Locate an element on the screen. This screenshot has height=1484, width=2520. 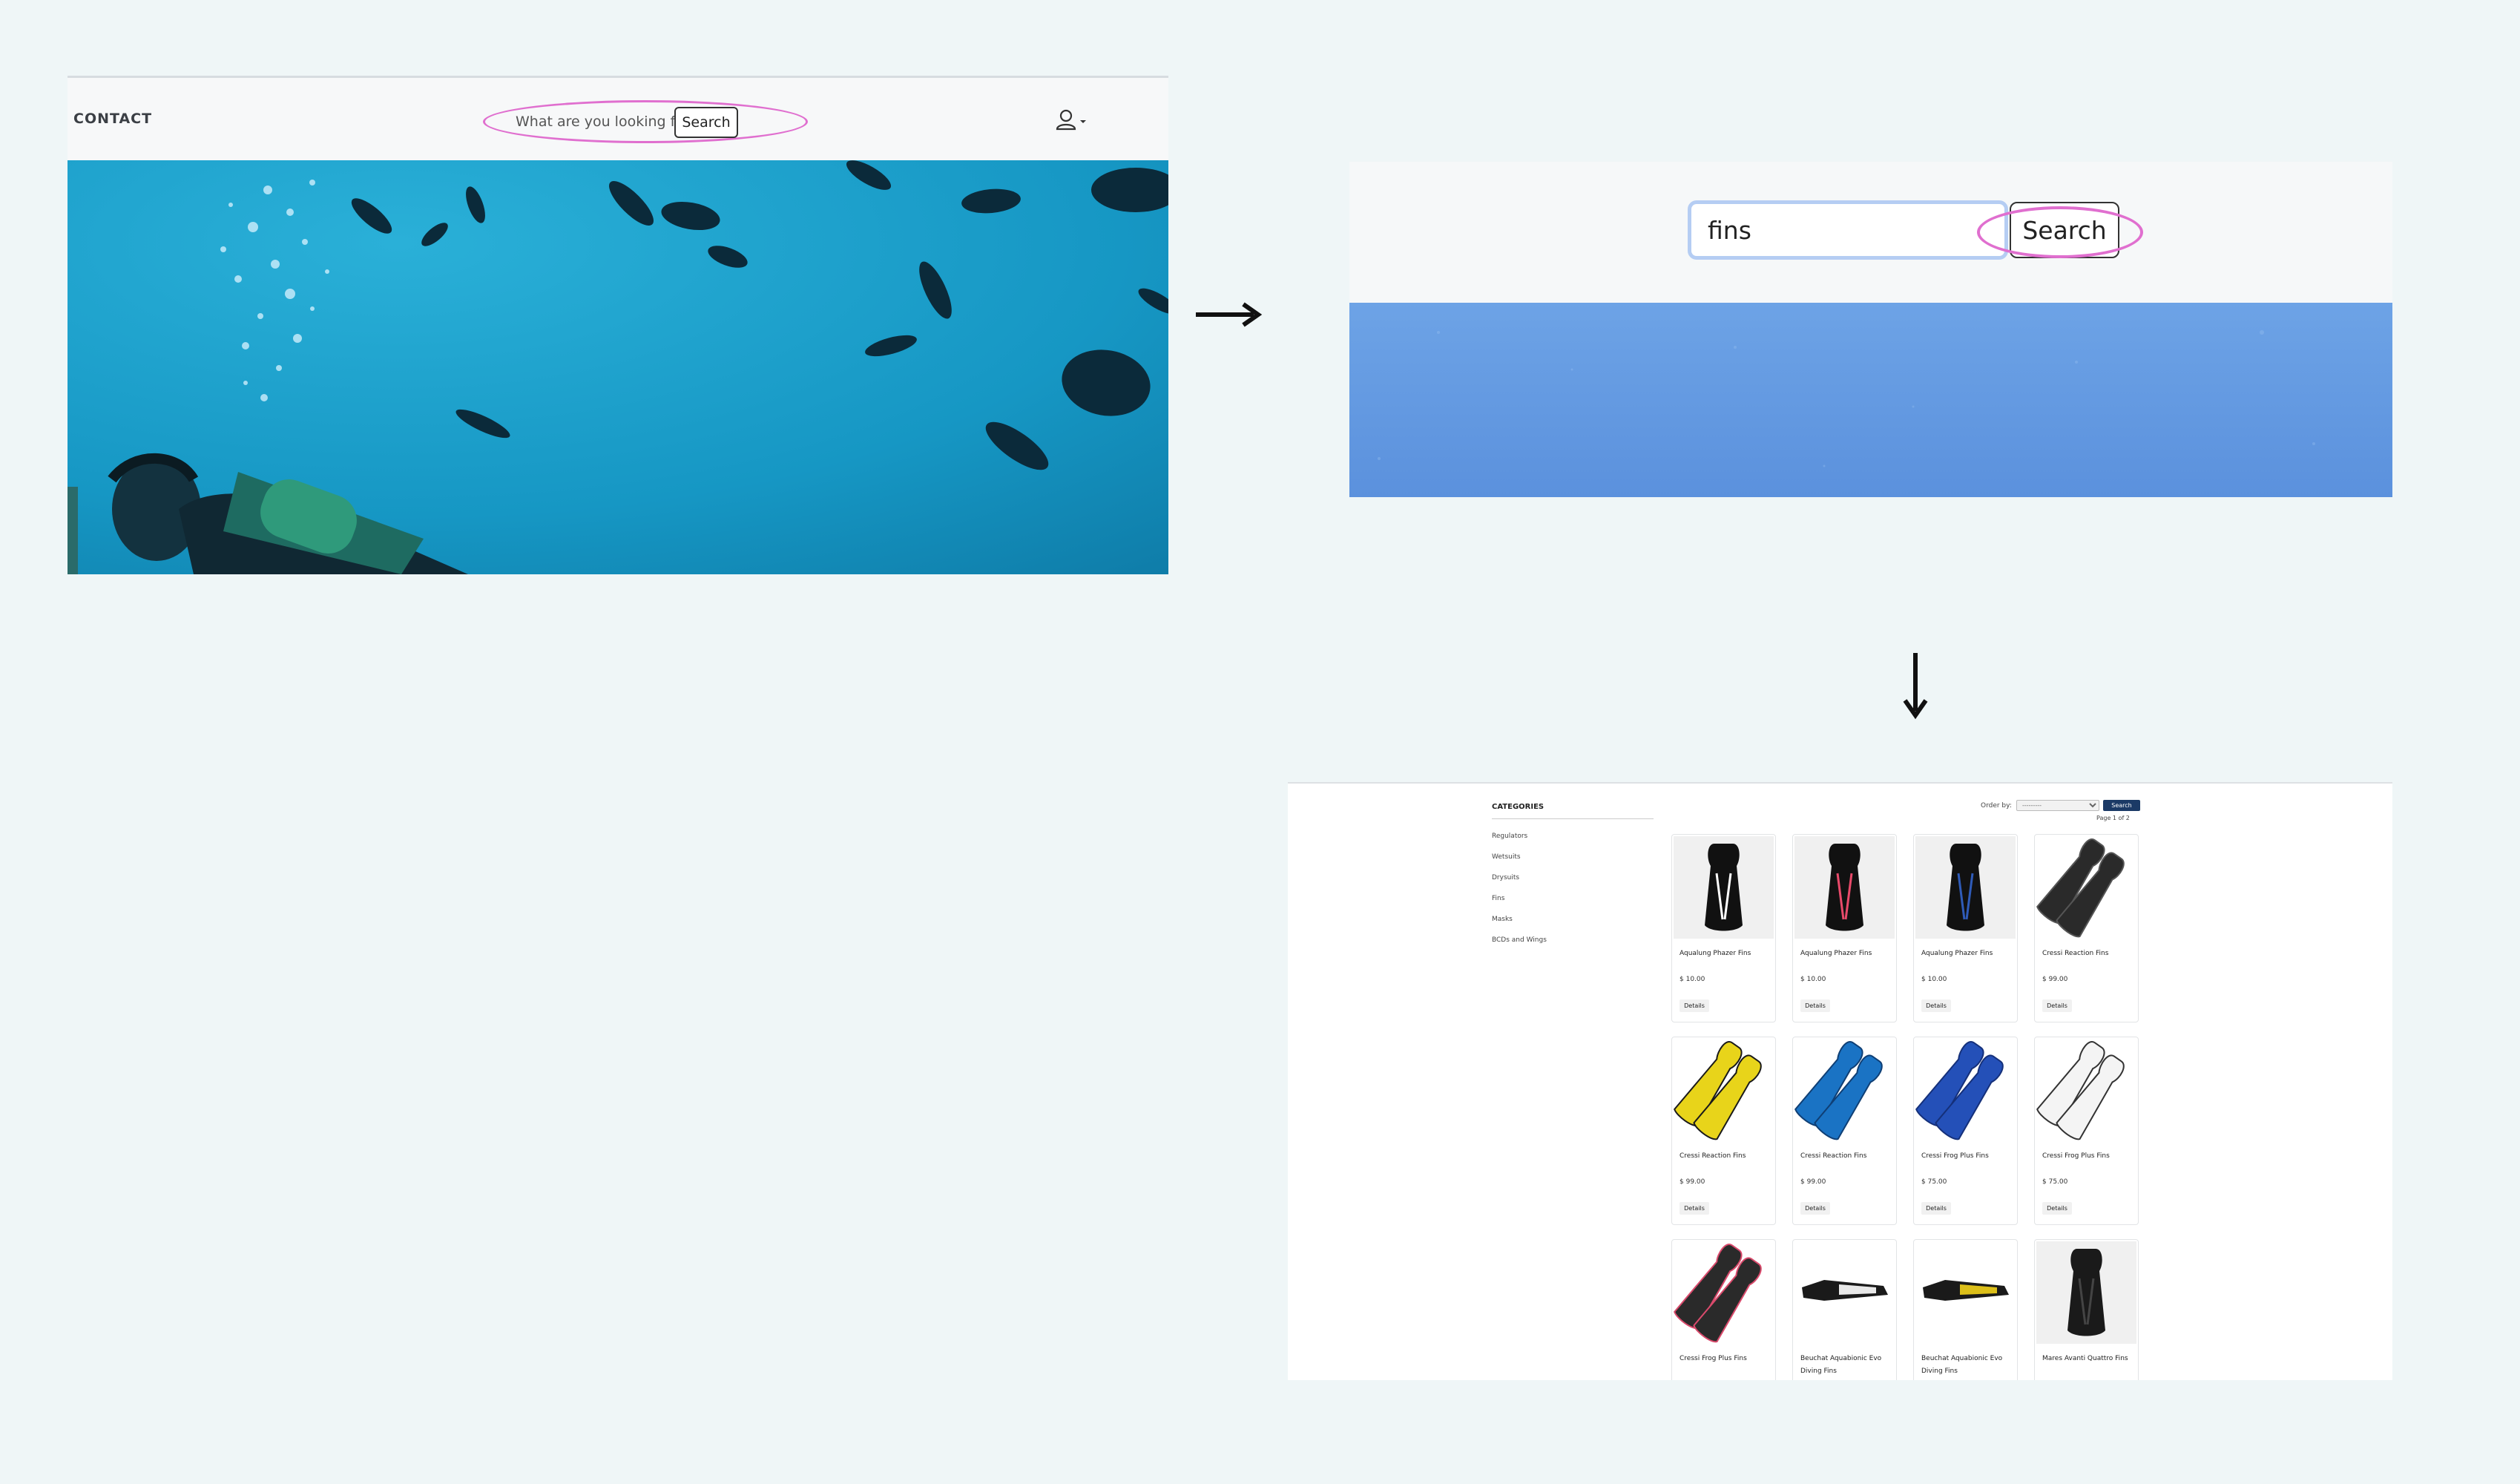
search-zoom-screenshot: Search is located at coordinates (1870, 329).